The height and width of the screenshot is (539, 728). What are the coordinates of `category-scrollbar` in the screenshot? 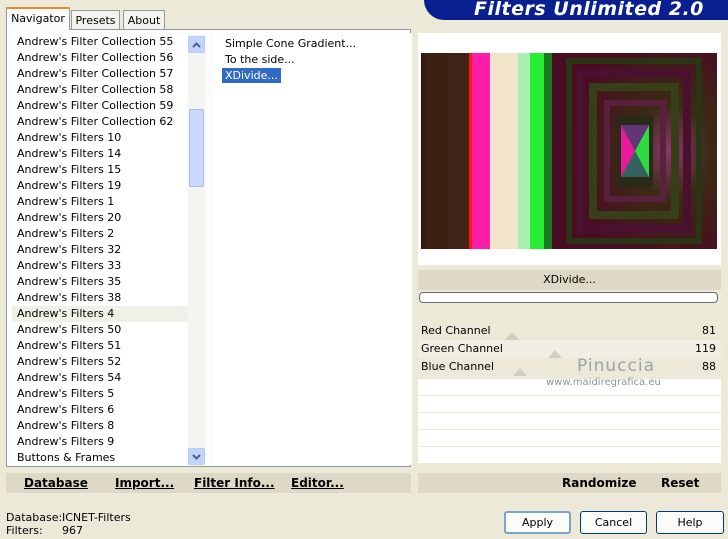 It's located at (196, 250).